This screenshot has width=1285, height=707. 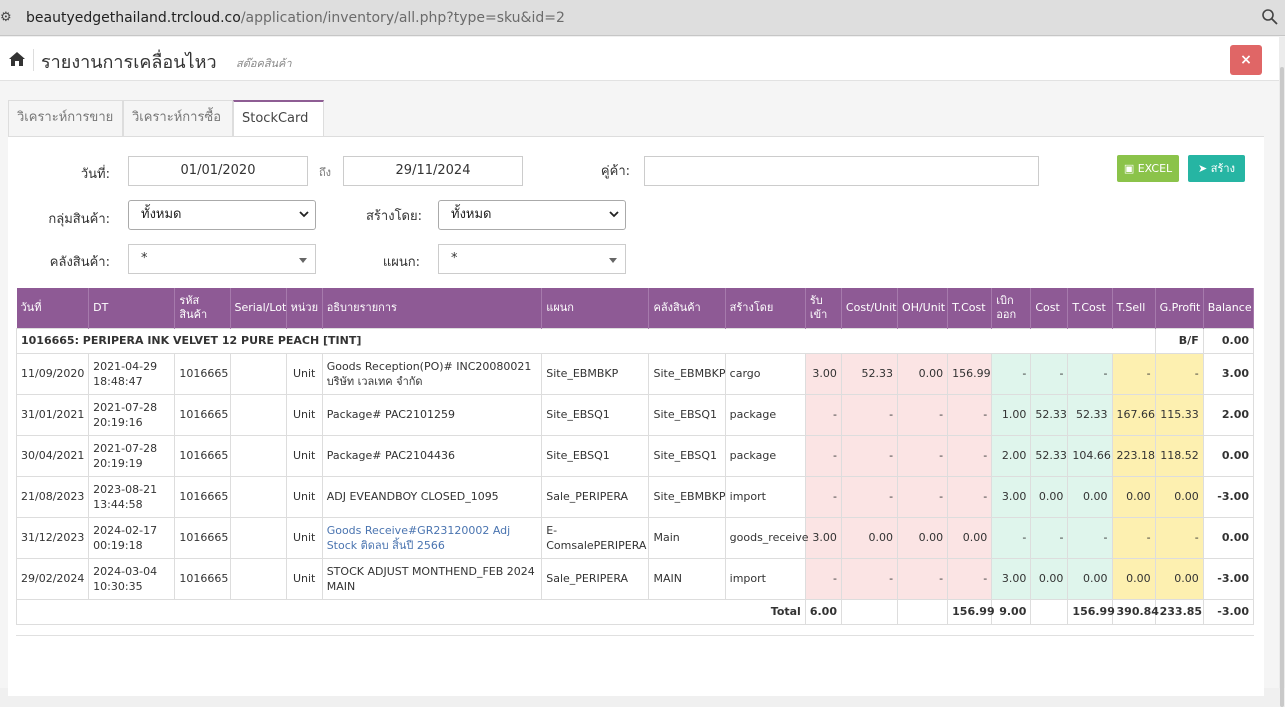 What do you see at coordinates (1229, 308) in the screenshot?
I see `column-header: Balance` at bounding box center [1229, 308].